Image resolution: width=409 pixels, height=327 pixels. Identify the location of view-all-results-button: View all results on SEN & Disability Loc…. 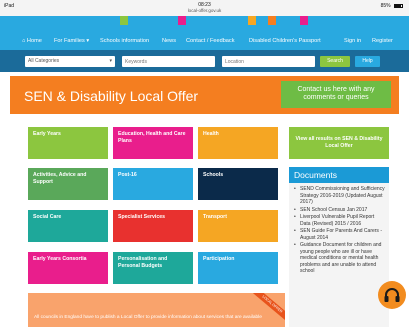
(339, 143).